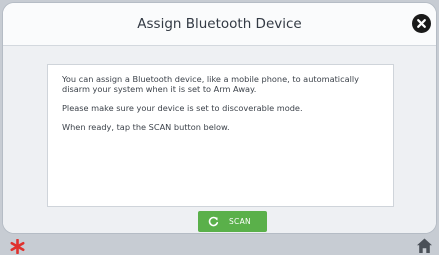  I want to click on dialog-title: Assign Bluetooth Device, so click(219, 24).